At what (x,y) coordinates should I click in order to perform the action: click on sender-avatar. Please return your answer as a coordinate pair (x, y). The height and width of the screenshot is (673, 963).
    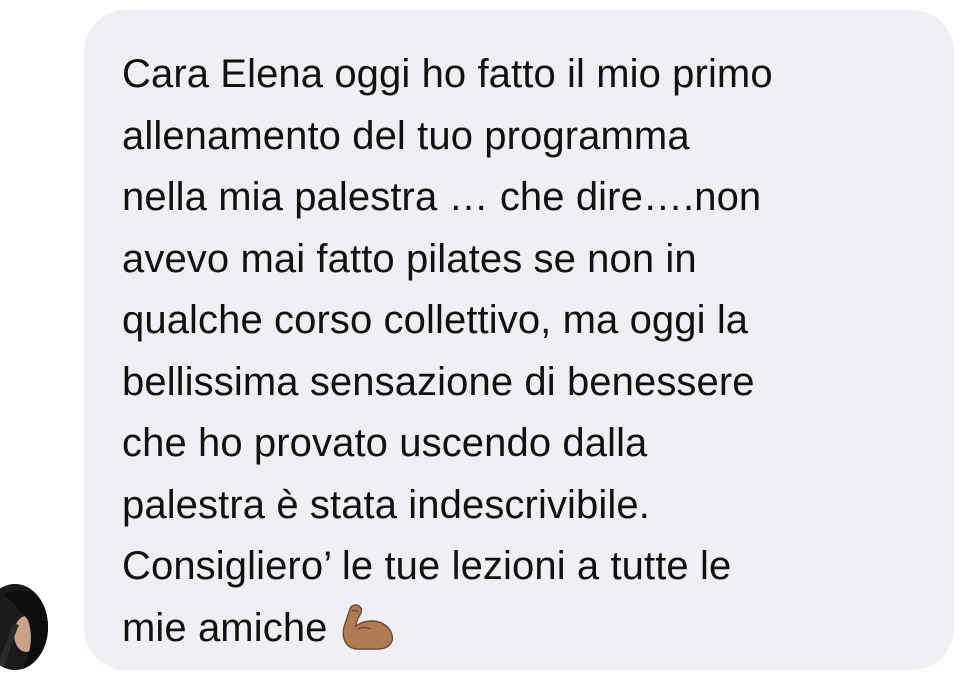
    Looking at the image, I should click on (24, 627).